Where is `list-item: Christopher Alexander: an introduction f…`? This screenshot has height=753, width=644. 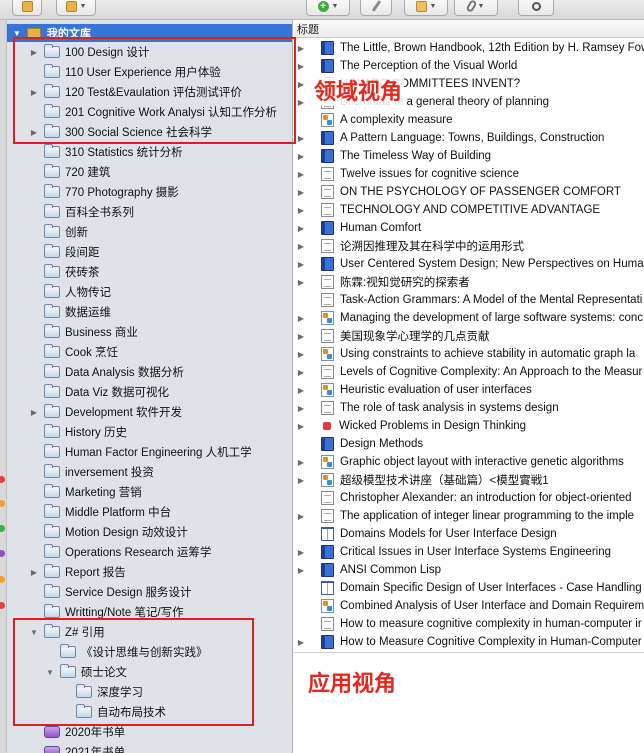 list-item: Christopher Alexander: an introduction f… is located at coordinates (469, 498).